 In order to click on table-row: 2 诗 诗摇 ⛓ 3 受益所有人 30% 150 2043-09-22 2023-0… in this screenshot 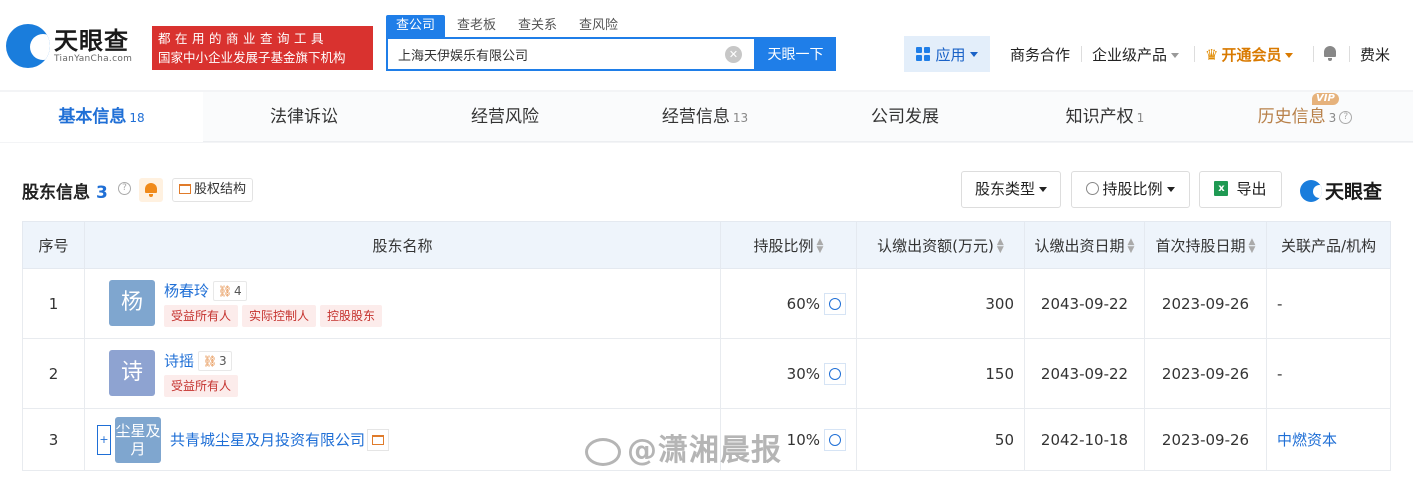, I will do `click(706, 373)`.